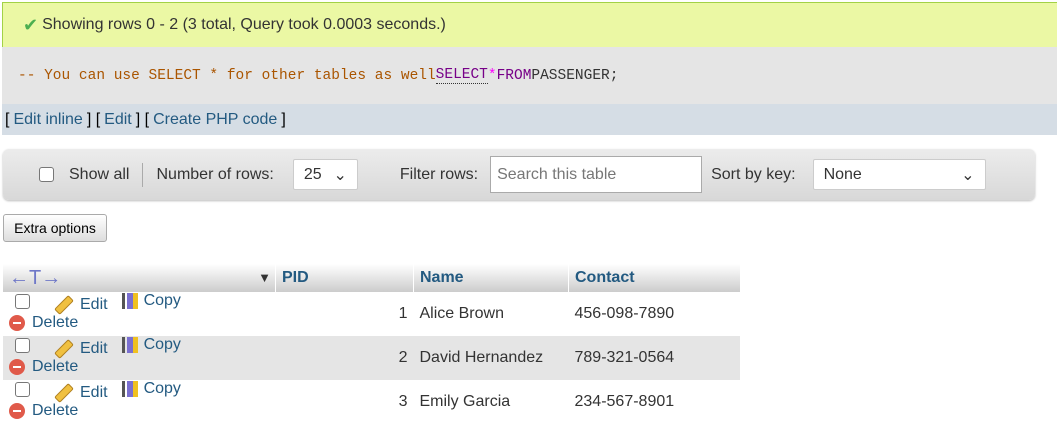 This screenshot has width=1057, height=424. I want to click on column-header-contact: Contact, so click(654, 278).